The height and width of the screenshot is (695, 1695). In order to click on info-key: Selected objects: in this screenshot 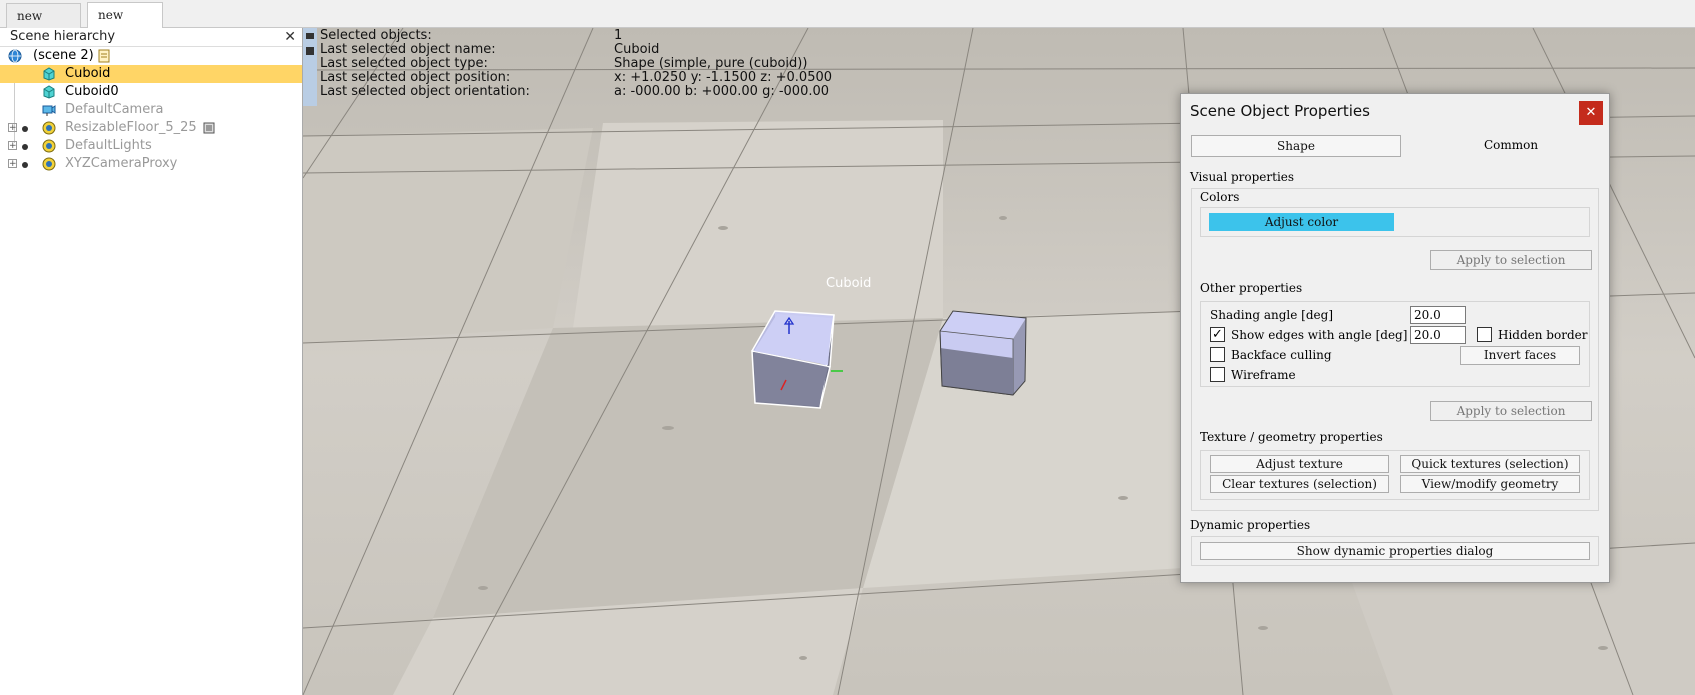, I will do `click(376, 35)`.